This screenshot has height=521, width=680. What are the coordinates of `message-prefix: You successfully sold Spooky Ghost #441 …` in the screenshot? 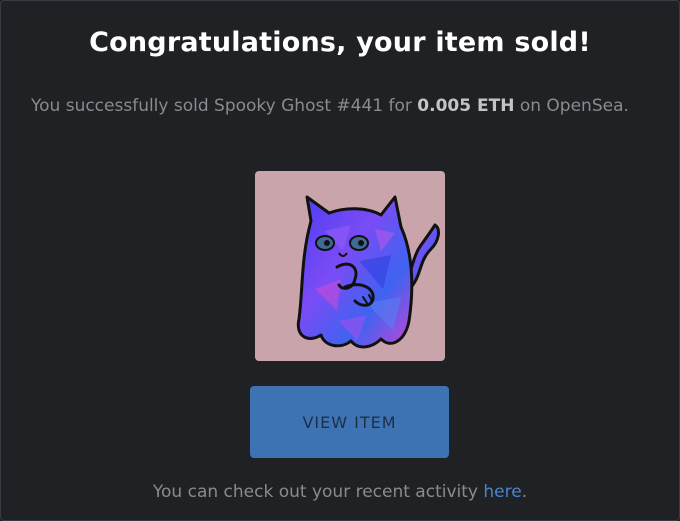 It's located at (221, 106).